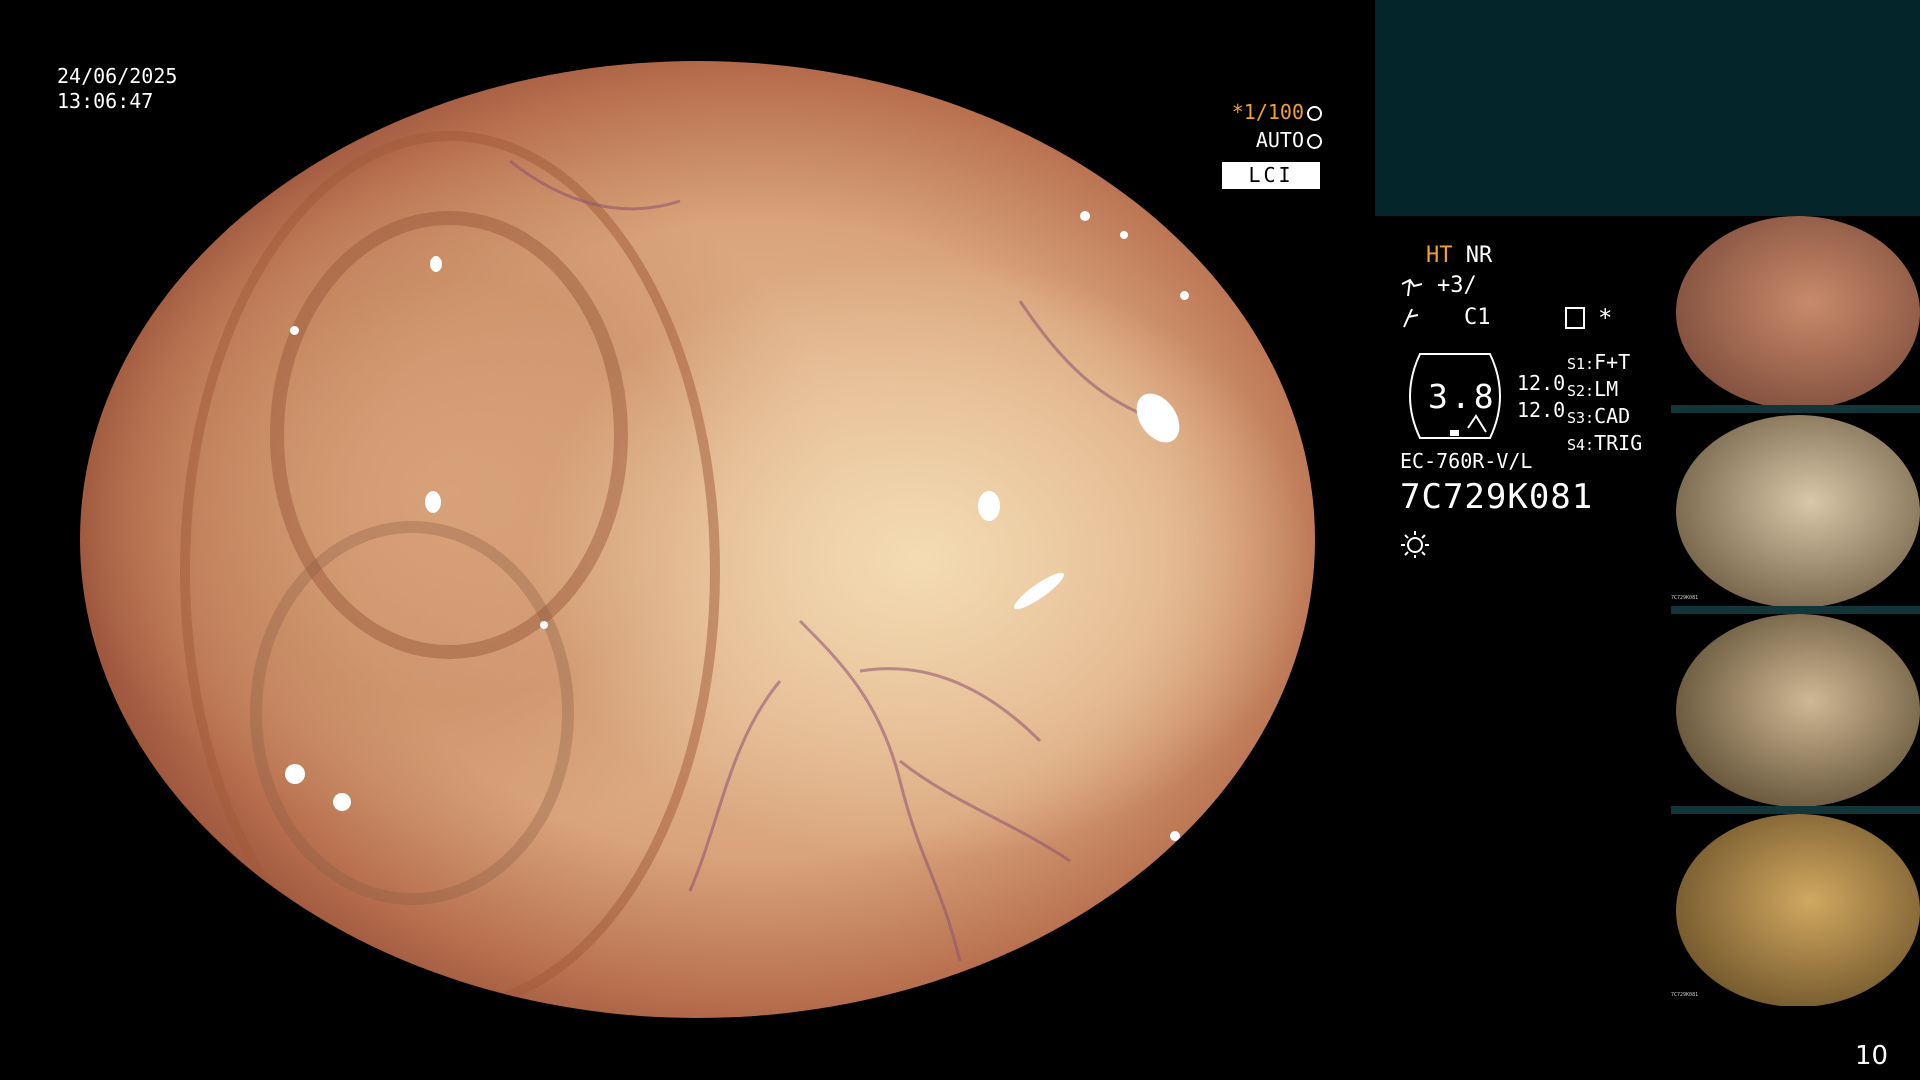  I want to click on color-mode-value: C1, so click(1477, 317).